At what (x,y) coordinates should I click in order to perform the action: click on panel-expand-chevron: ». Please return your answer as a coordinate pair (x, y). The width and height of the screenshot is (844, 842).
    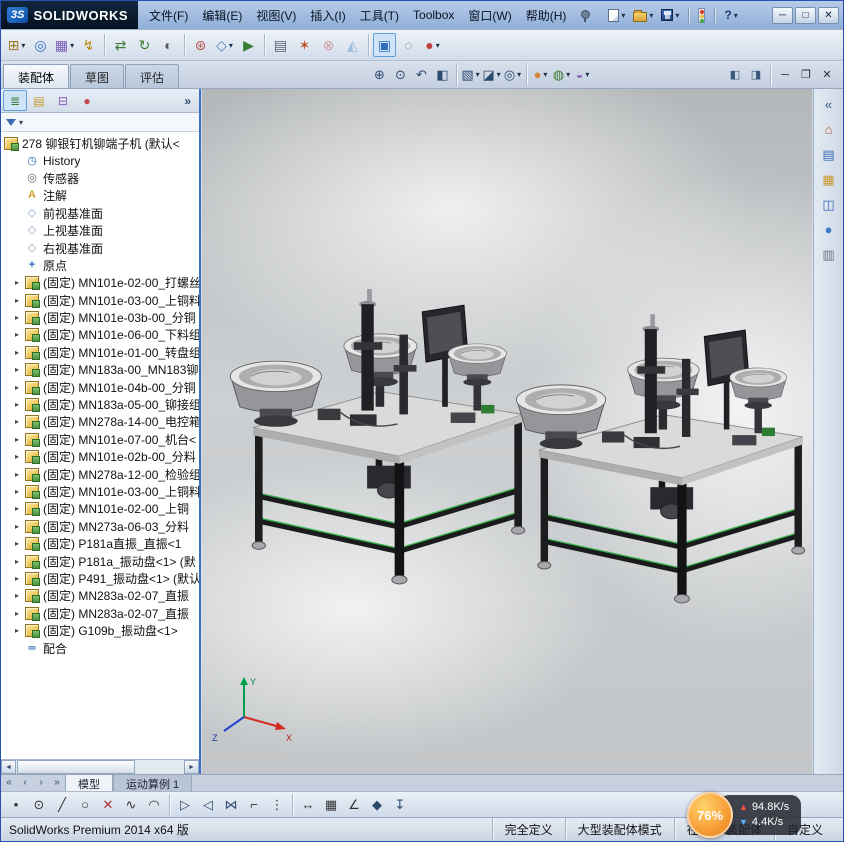
    Looking at the image, I should click on (187, 101).